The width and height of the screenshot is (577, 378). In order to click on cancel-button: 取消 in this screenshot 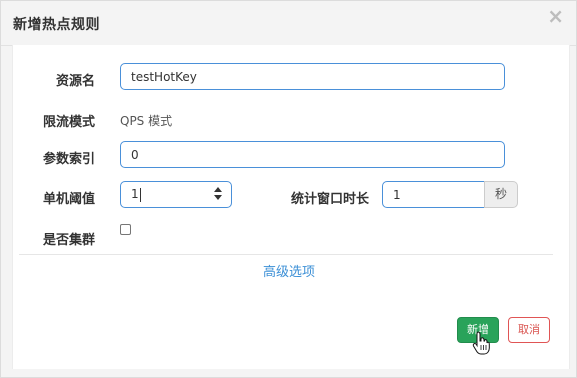, I will do `click(529, 330)`.